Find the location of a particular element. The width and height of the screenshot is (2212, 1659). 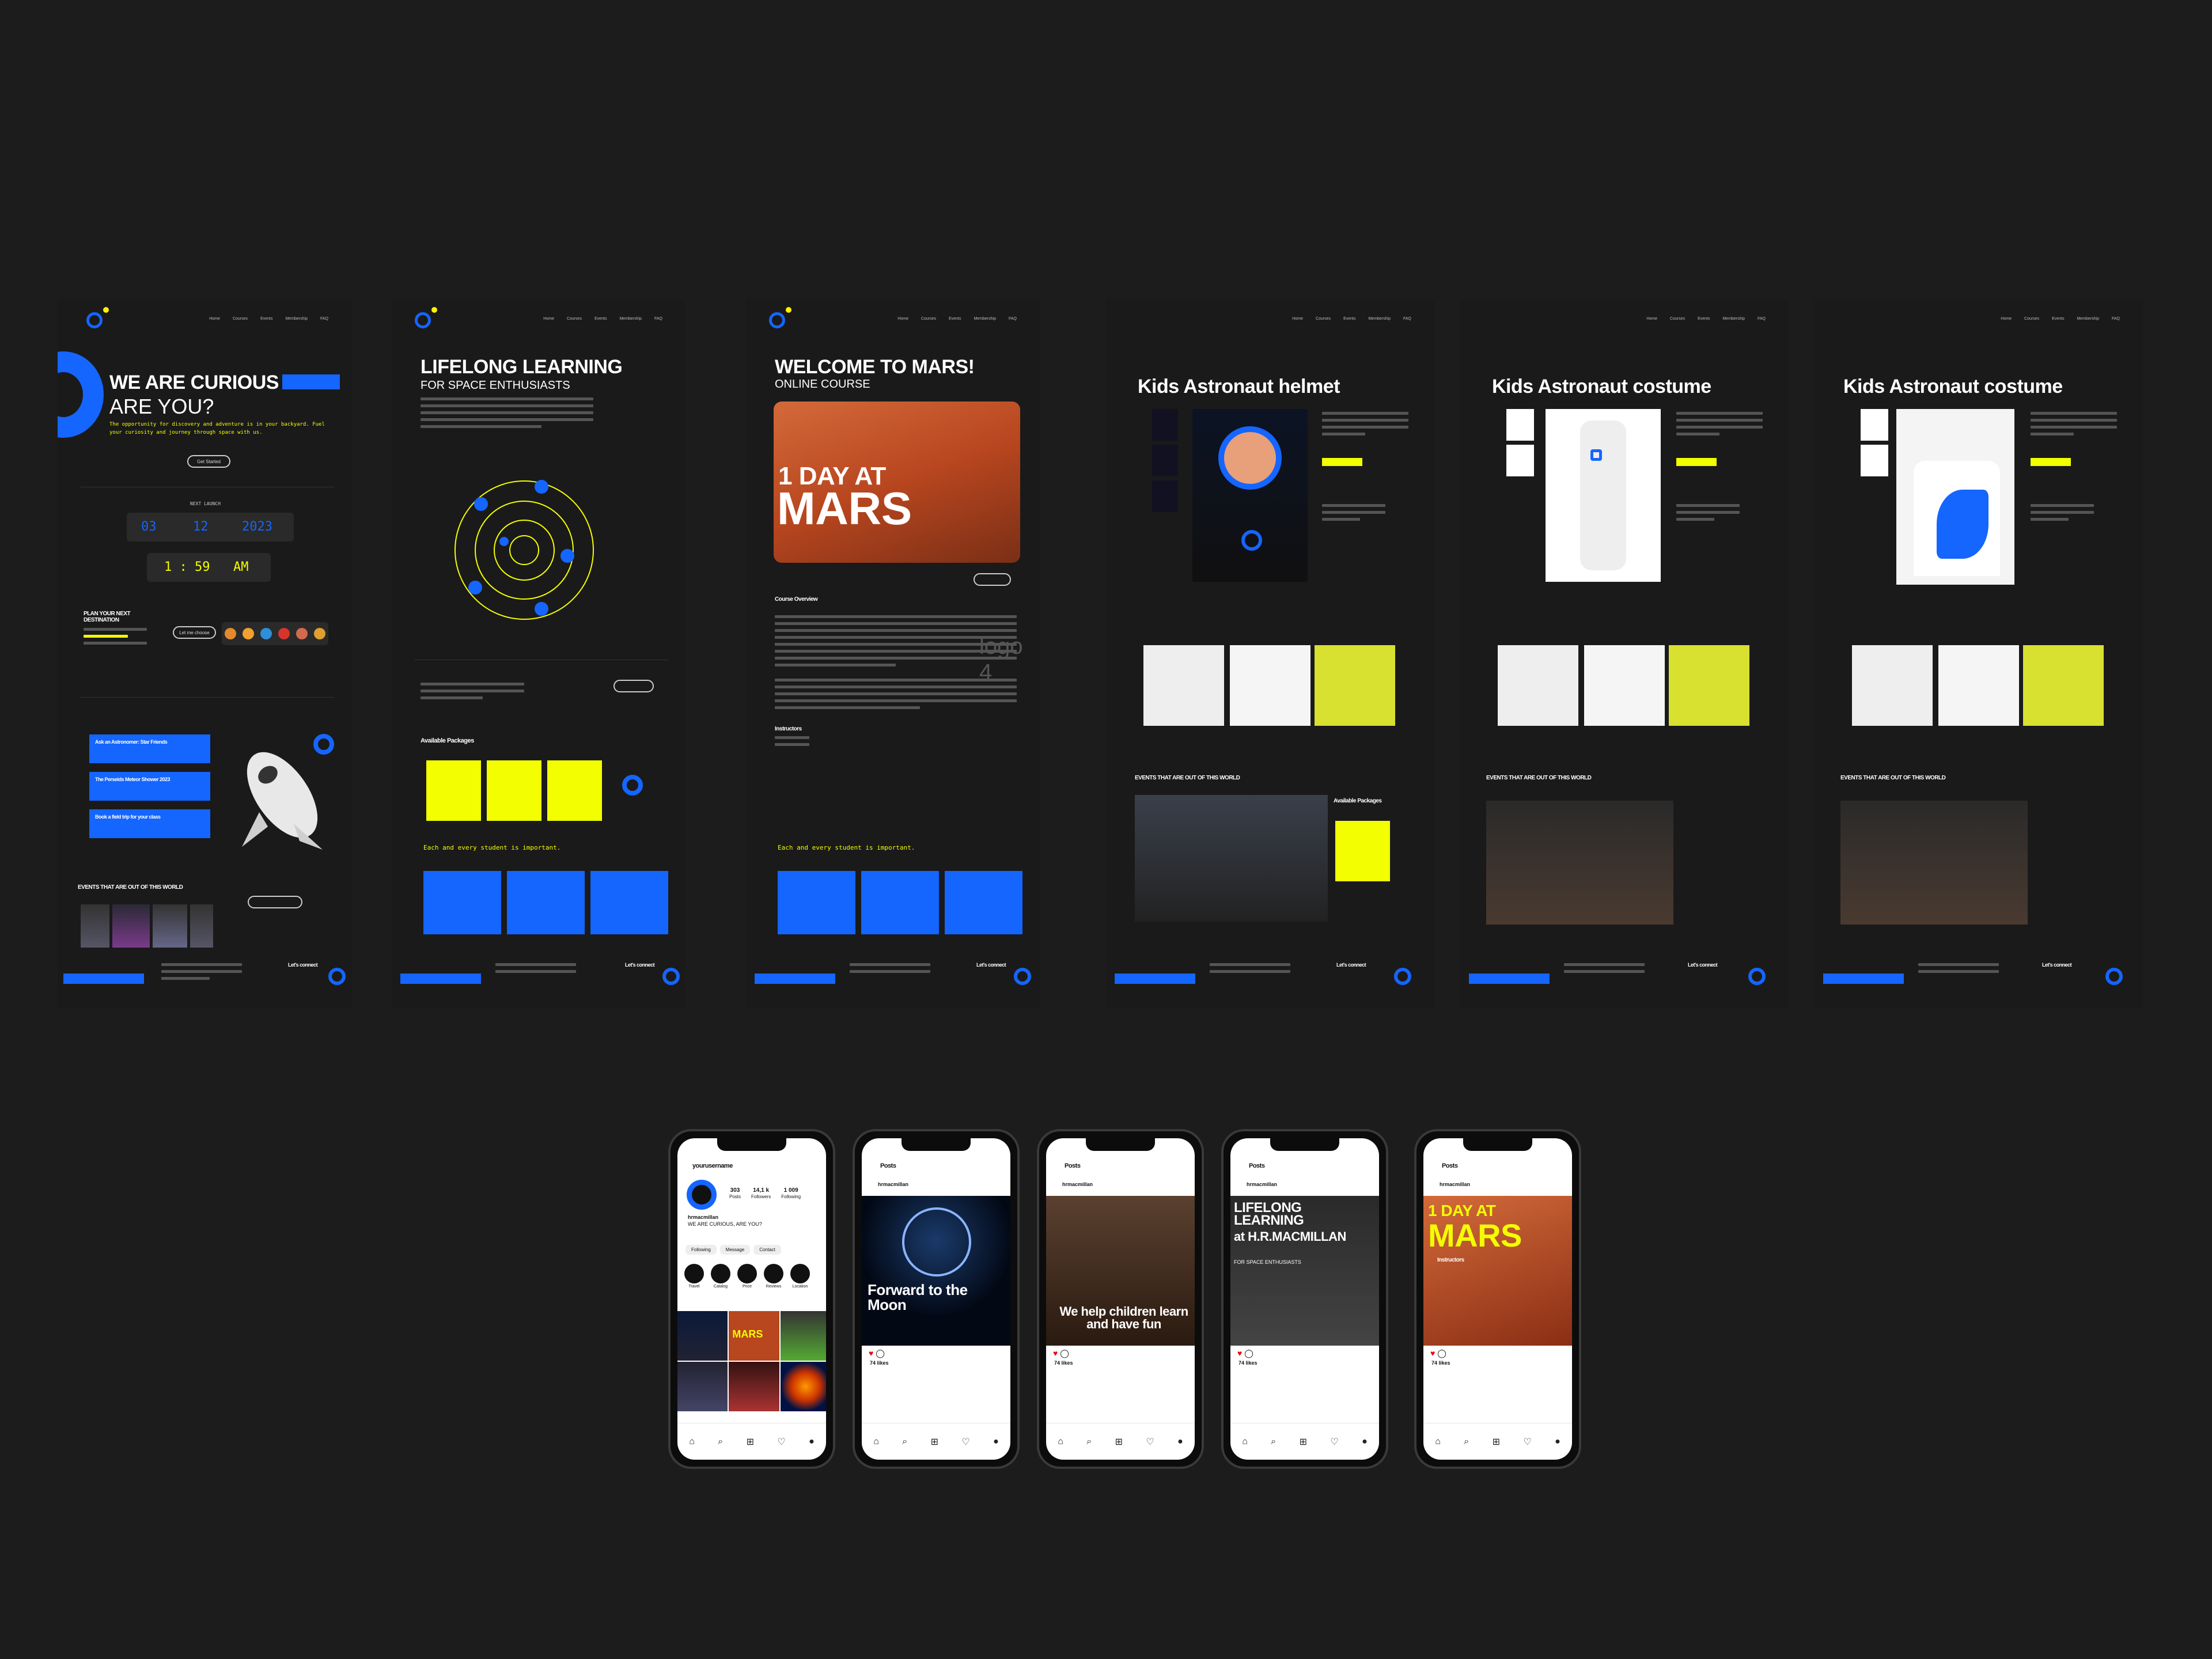

stat-followers: 14,1 k Followers is located at coordinates (761, 1193).